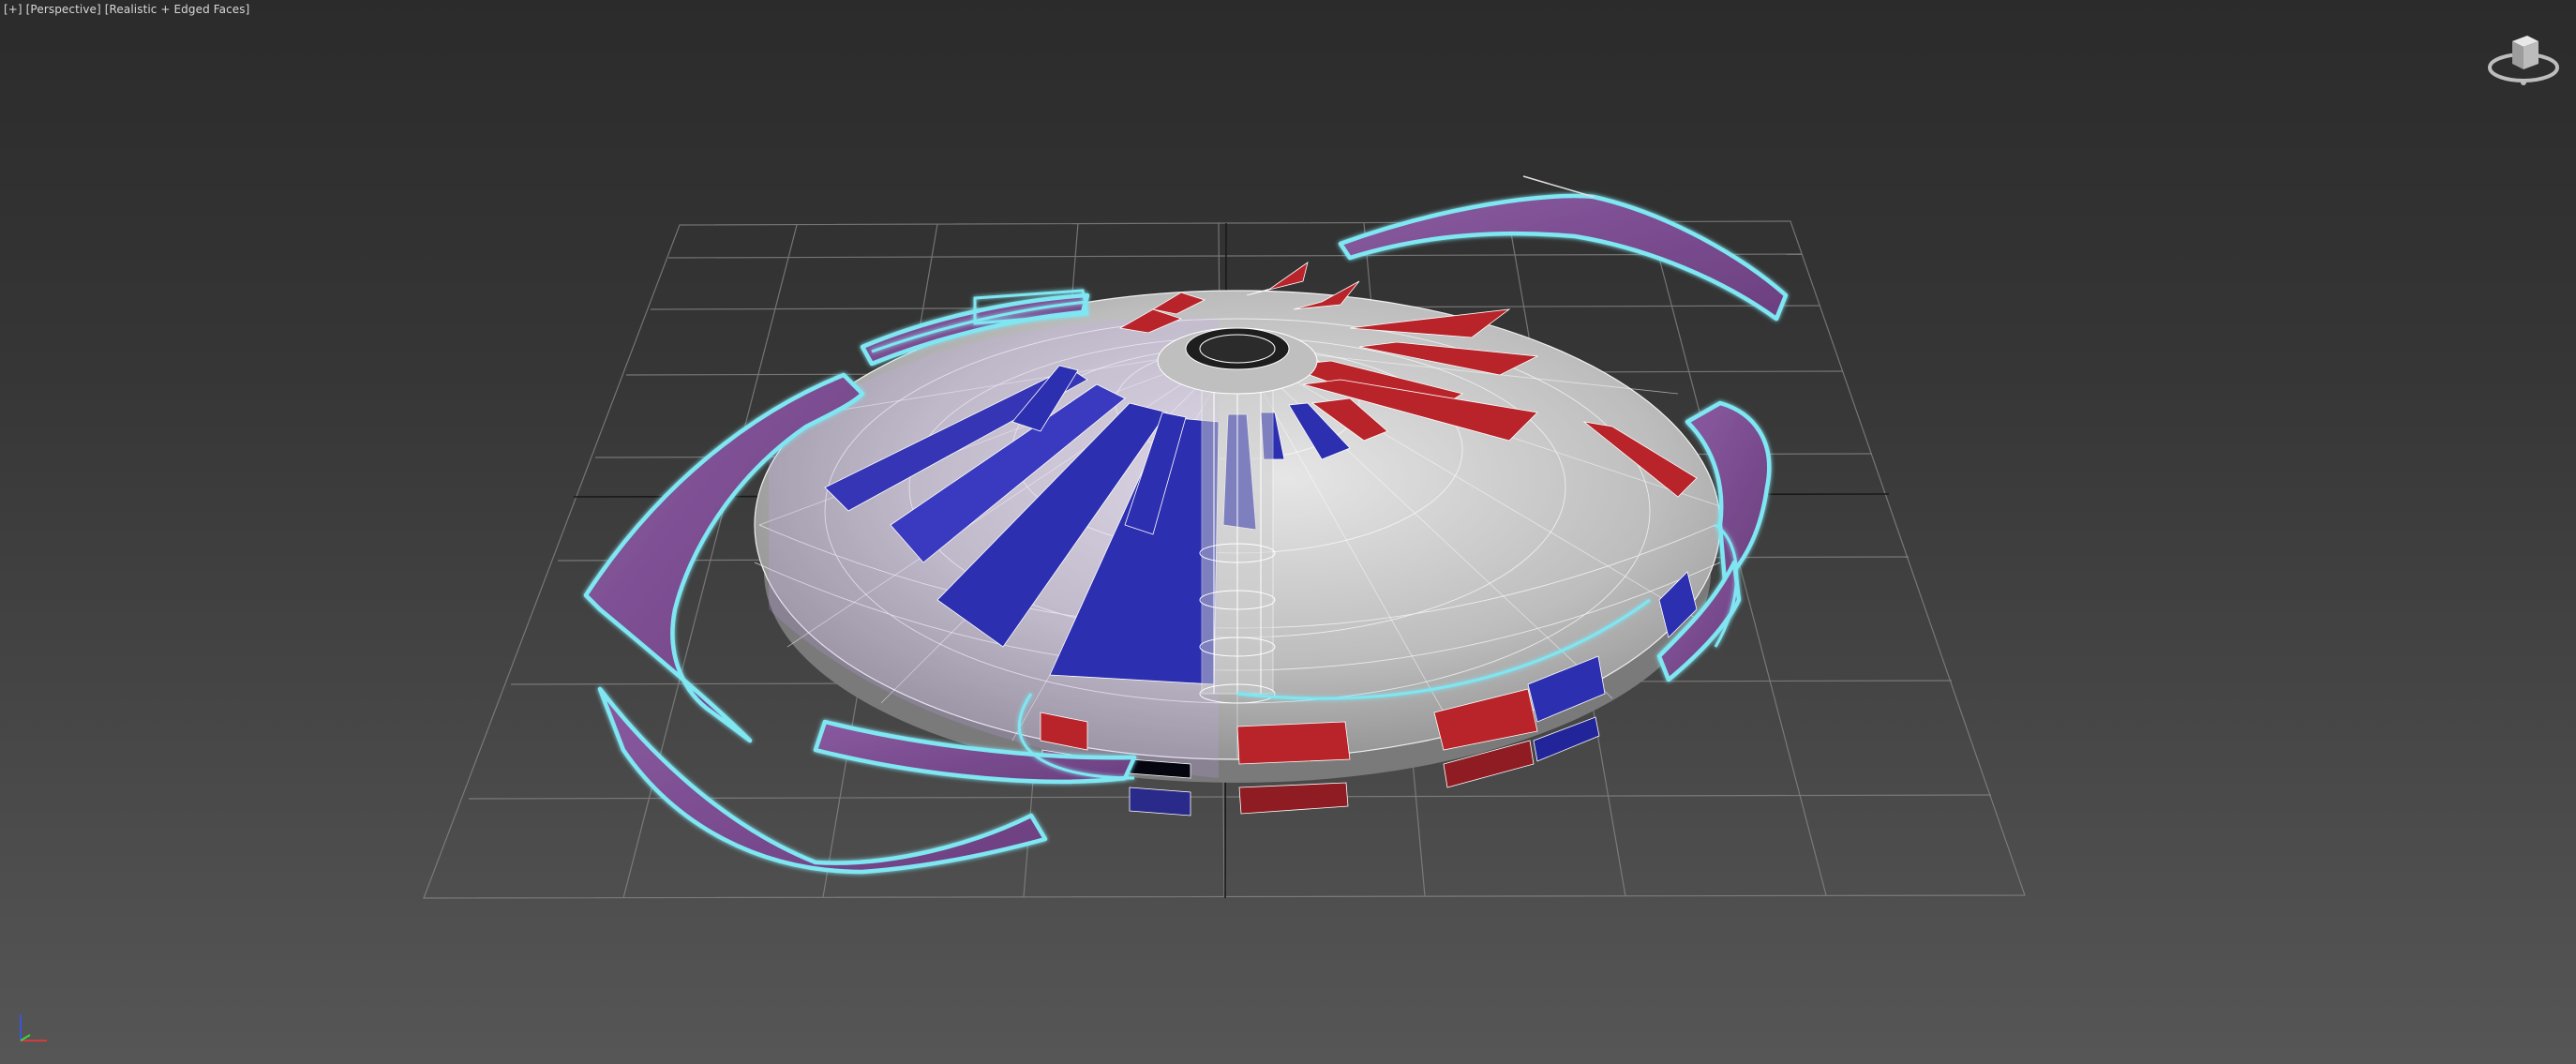  Describe the element at coordinates (33, 1028) in the screenshot. I see `axis-tripod-icon` at that location.